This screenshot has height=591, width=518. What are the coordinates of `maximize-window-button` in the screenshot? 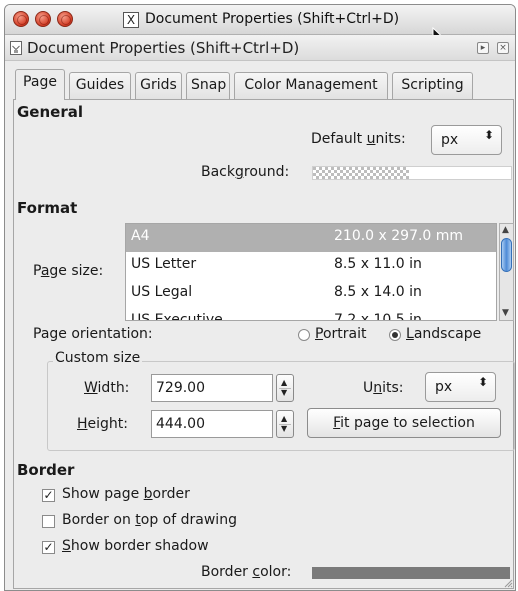 It's located at (65, 19).